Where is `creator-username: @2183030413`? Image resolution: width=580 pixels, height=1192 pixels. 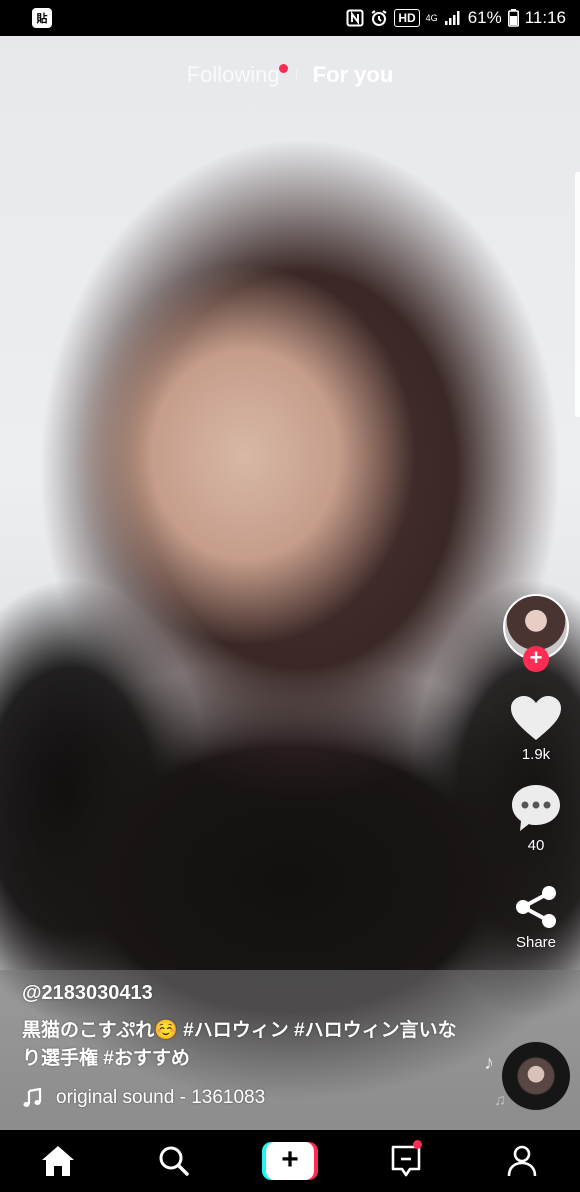
creator-username: @2183030413 is located at coordinates (242, 993).